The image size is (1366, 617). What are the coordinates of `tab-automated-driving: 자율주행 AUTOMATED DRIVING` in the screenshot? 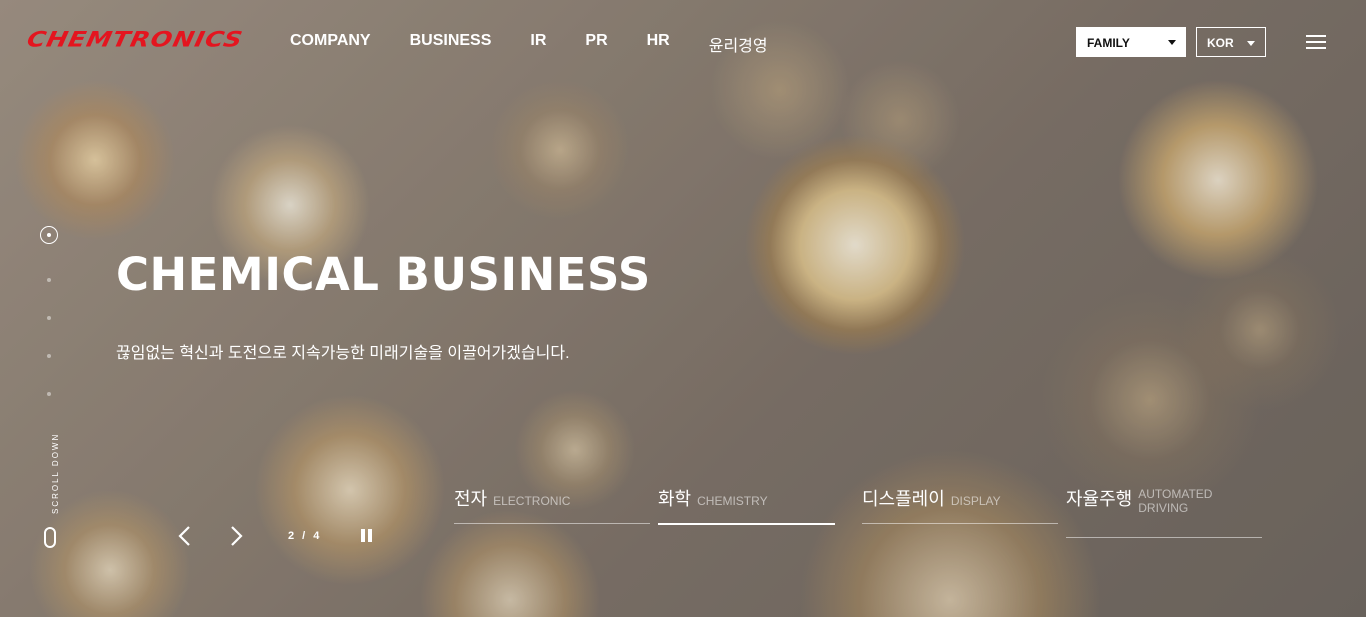 It's located at (1164, 511).